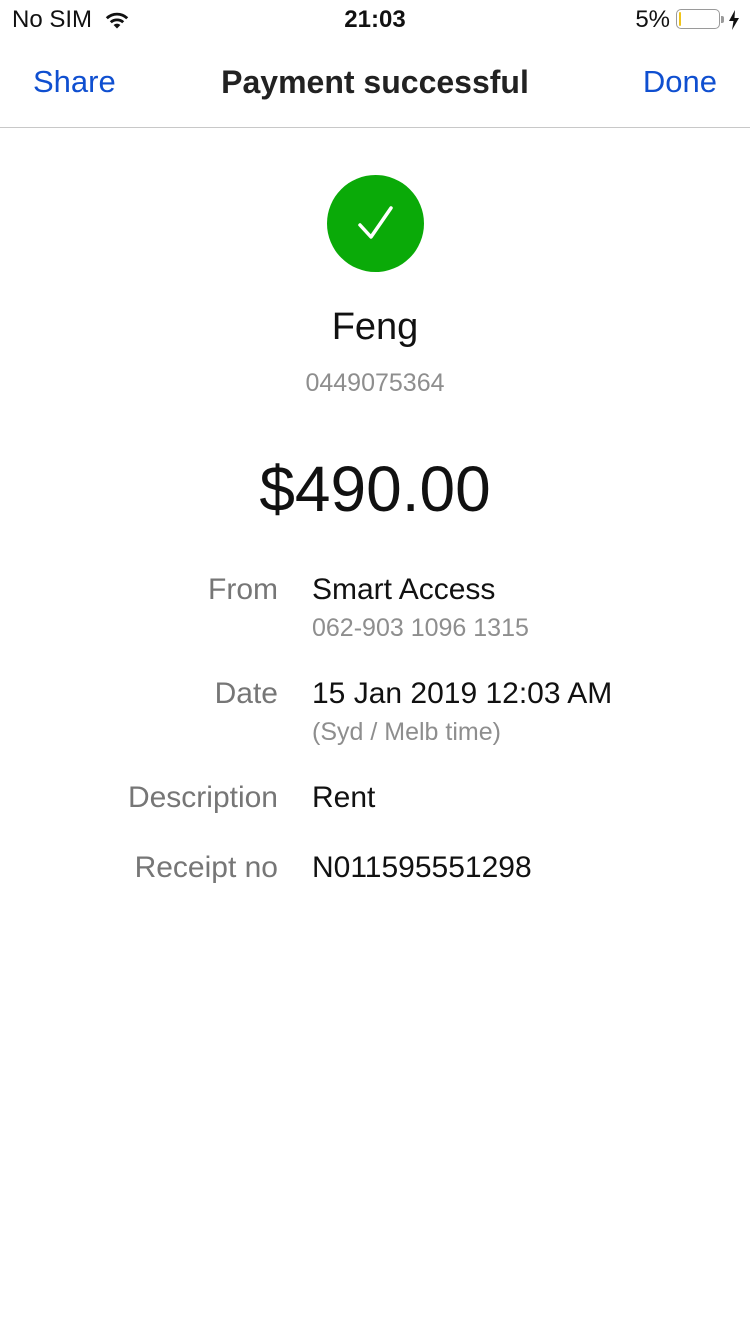 The width and height of the screenshot is (750, 1334). Describe the element at coordinates (246, 693) in the screenshot. I see `date-label: Date` at that location.